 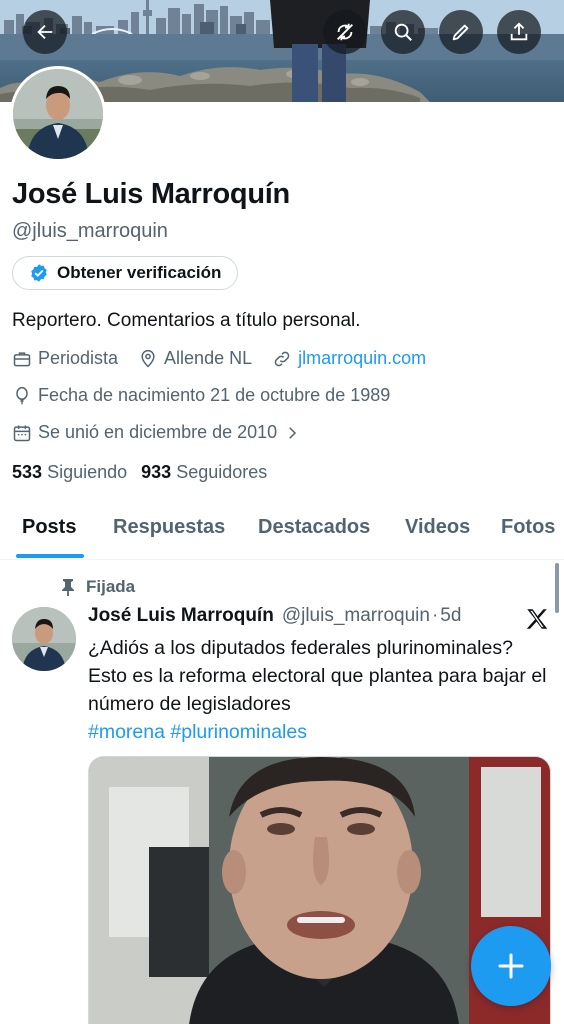 What do you see at coordinates (437, 527) in the screenshot?
I see `tab-videos: Videos` at bounding box center [437, 527].